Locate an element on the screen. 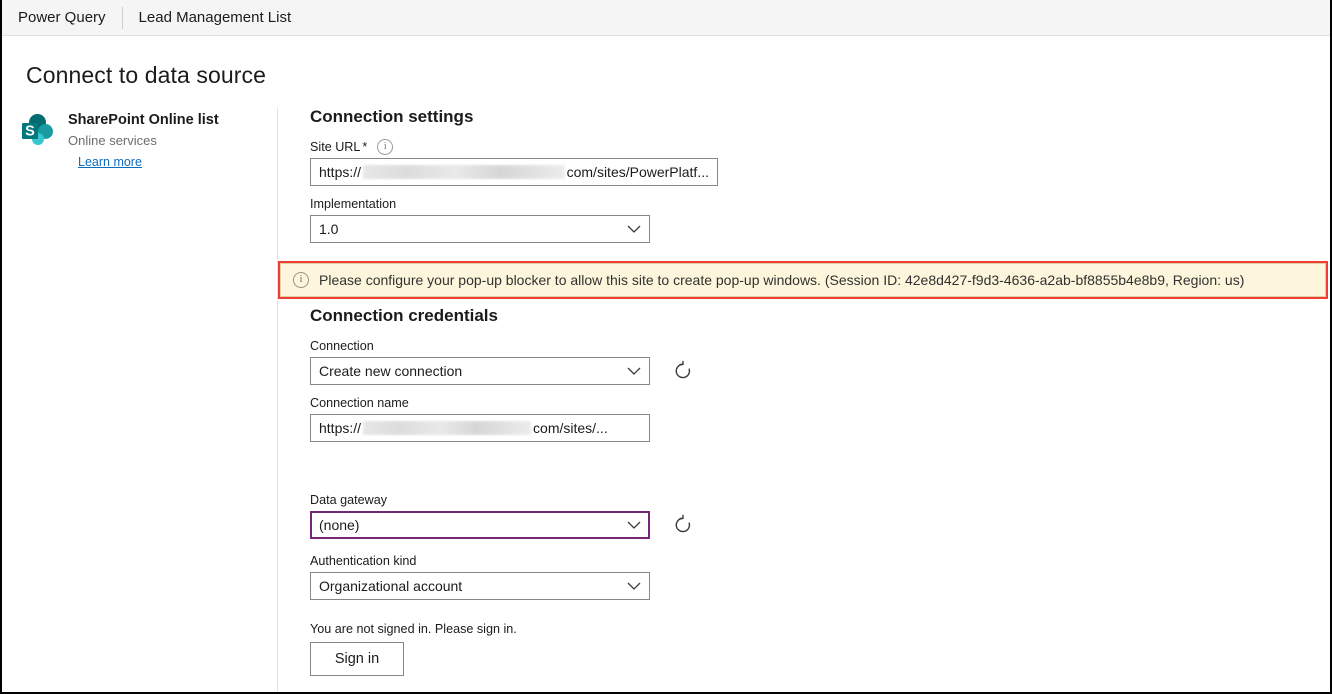  implementation-field: Implementation 1.0 is located at coordinates (820, 219).